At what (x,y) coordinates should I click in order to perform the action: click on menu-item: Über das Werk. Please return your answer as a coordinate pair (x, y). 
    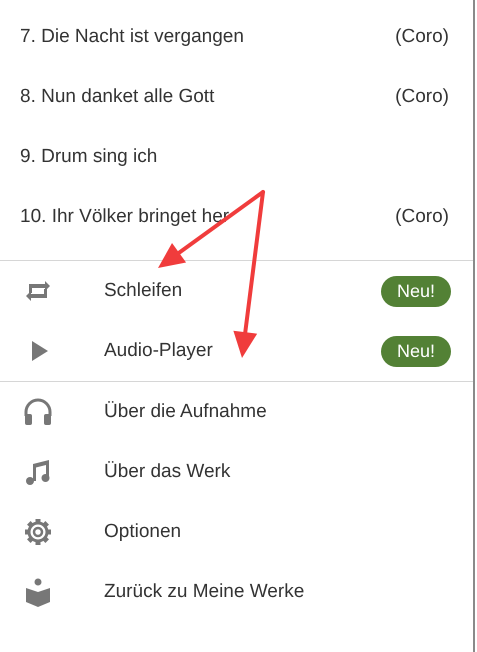
    Looking at the image, I should click on (236, 472).